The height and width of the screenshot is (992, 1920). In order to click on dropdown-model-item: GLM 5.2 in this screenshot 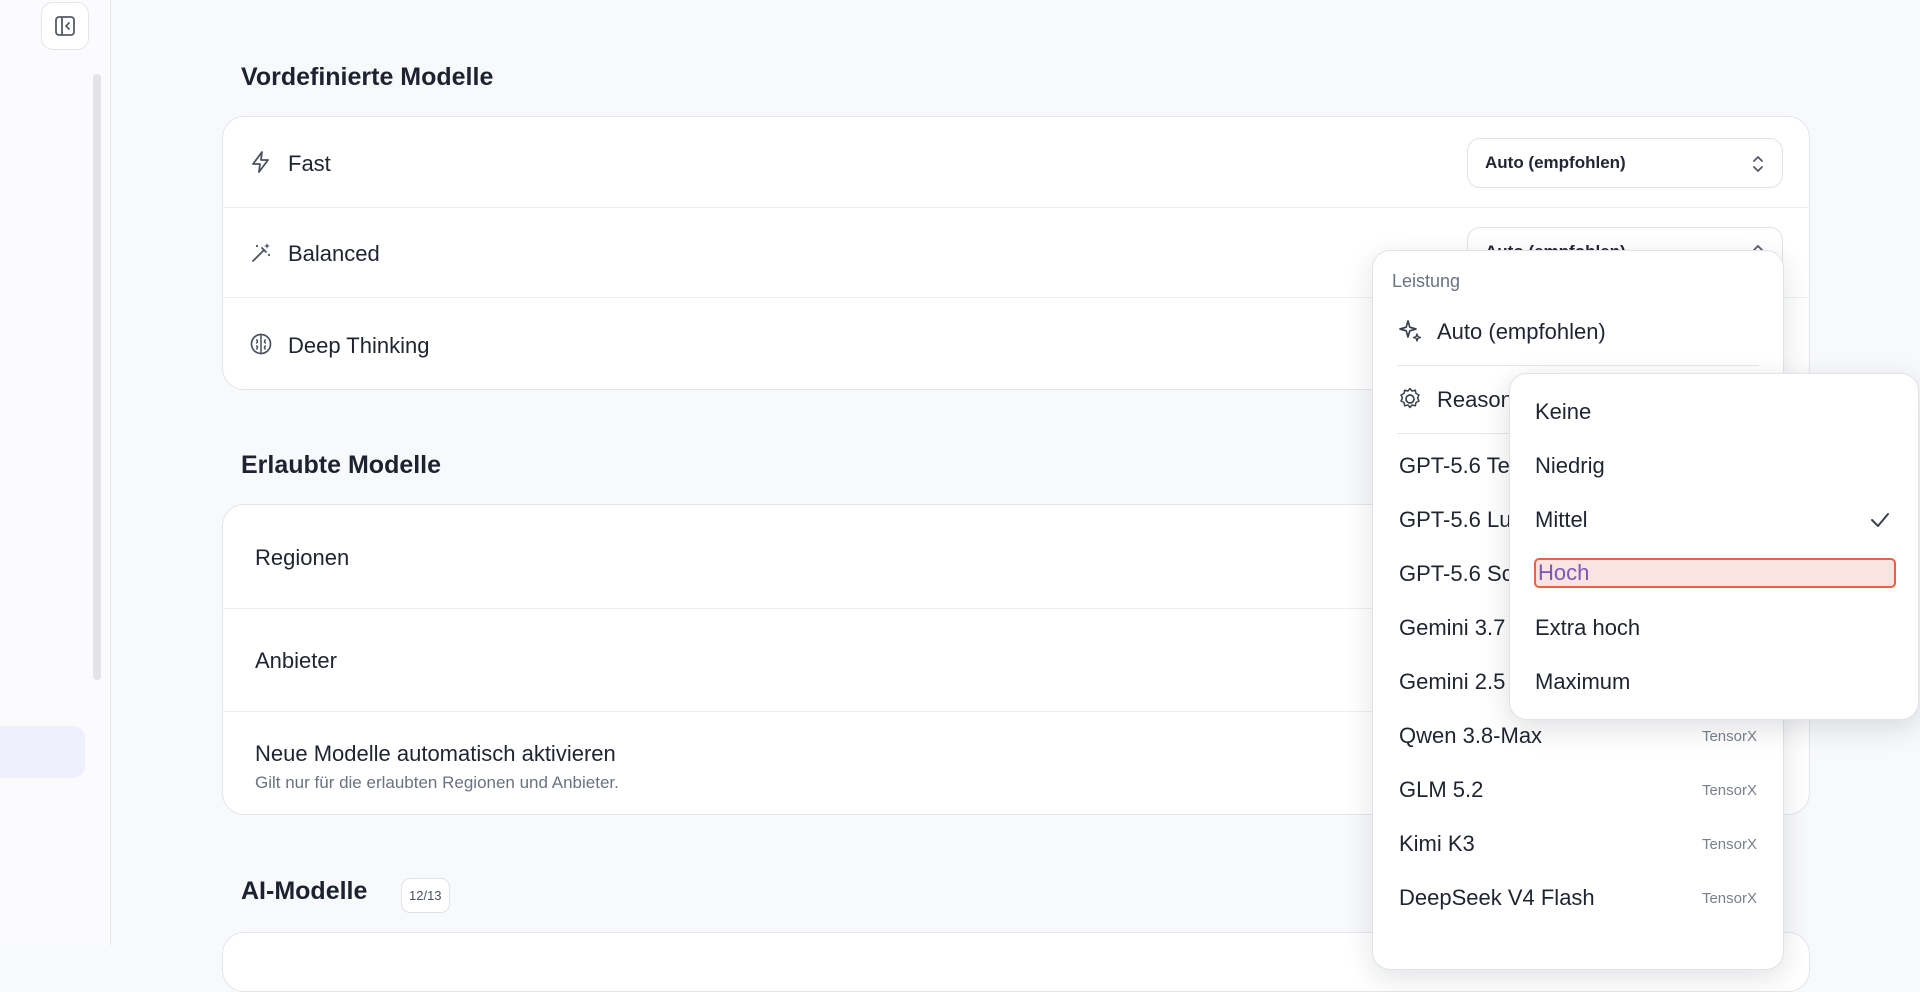, I will do `click(1441, 790)`.